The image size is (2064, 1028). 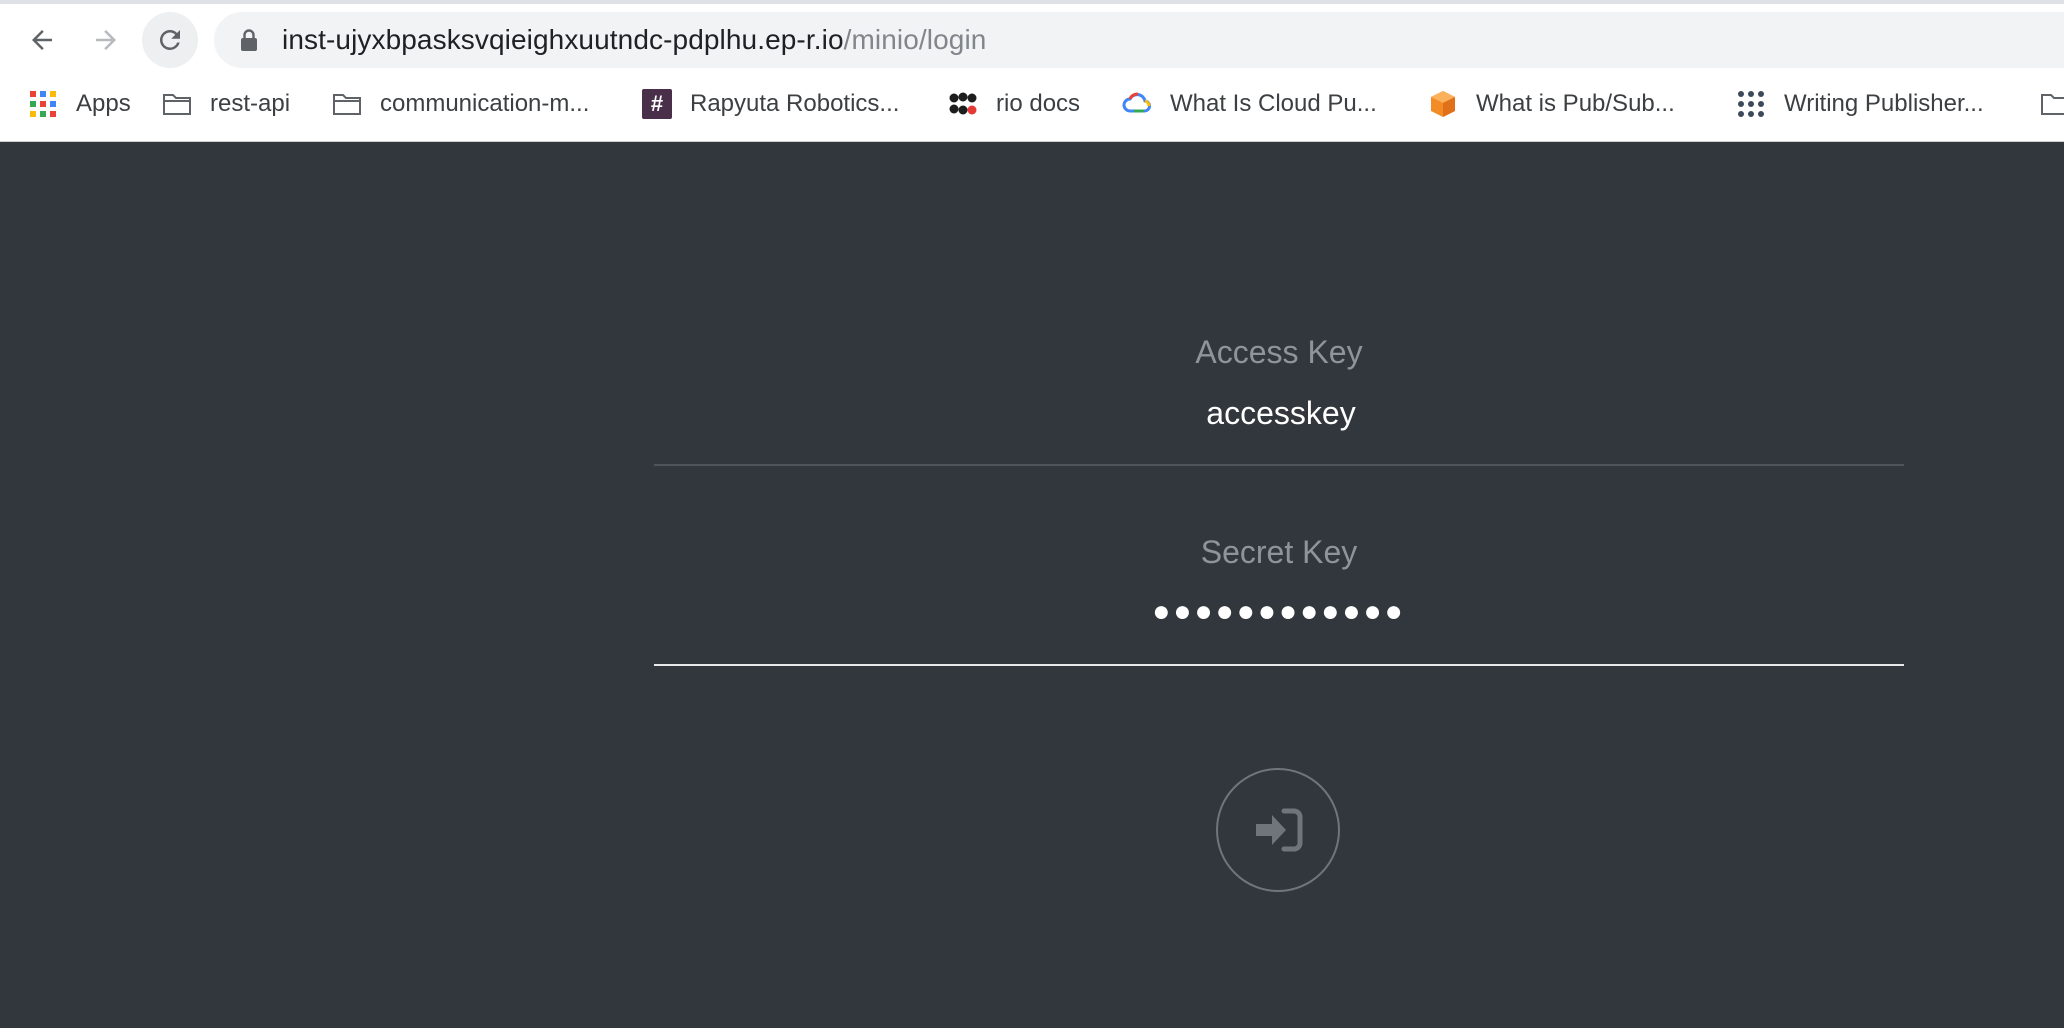 I want to click on lock-icon, so click(x=249, y=40).